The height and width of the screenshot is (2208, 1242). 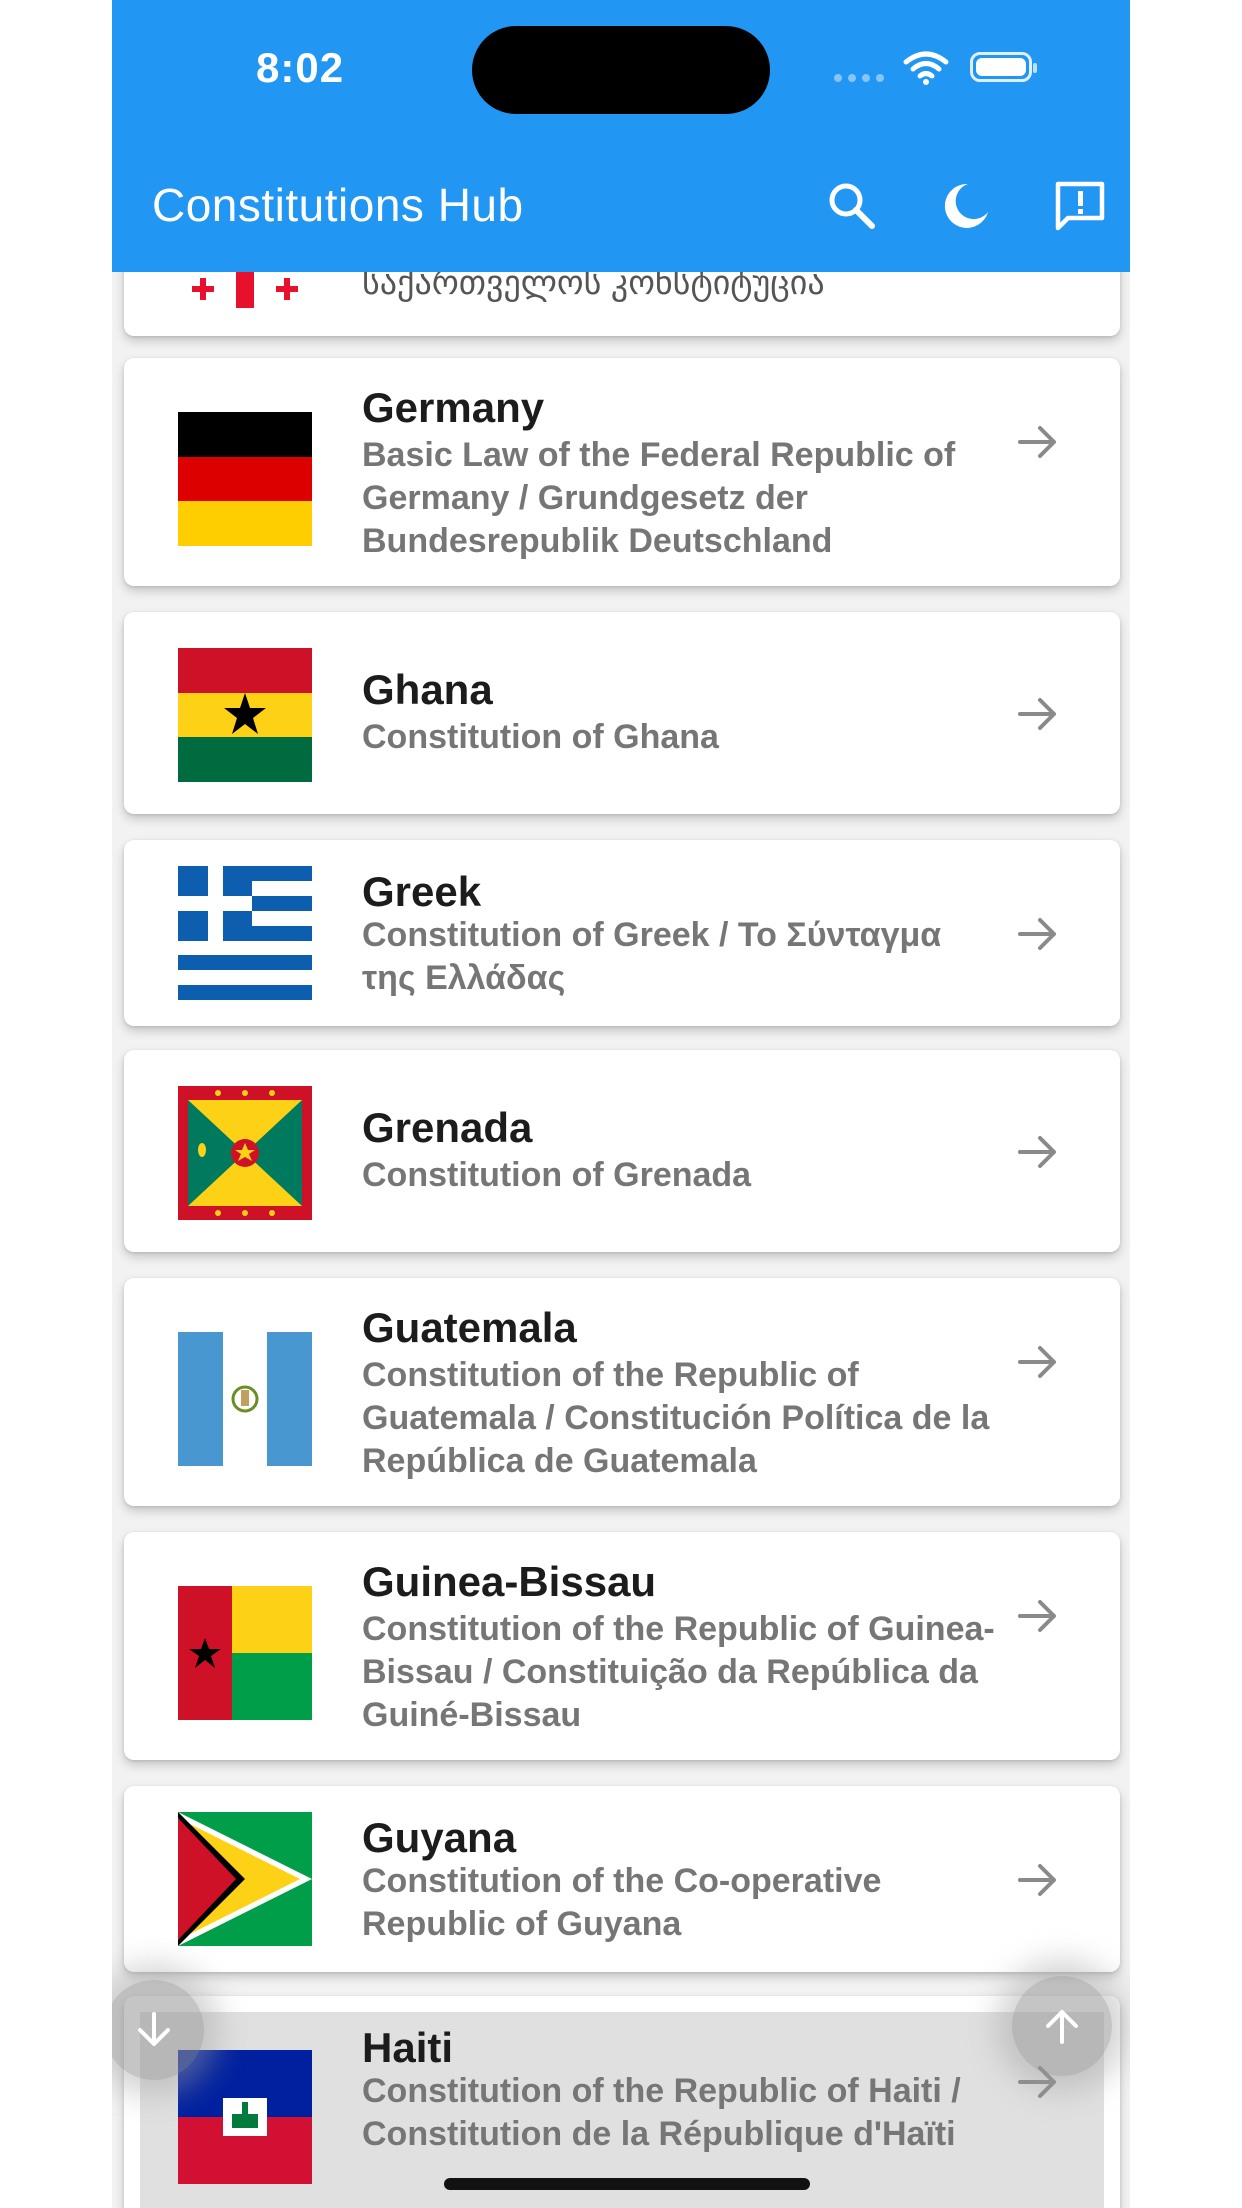 I want to click on arrow-down-icon, so click(x=154, y=2029).